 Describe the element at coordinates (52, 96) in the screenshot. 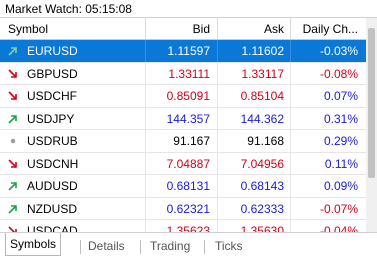

I see `symbol-name: USDCHF` at that location.